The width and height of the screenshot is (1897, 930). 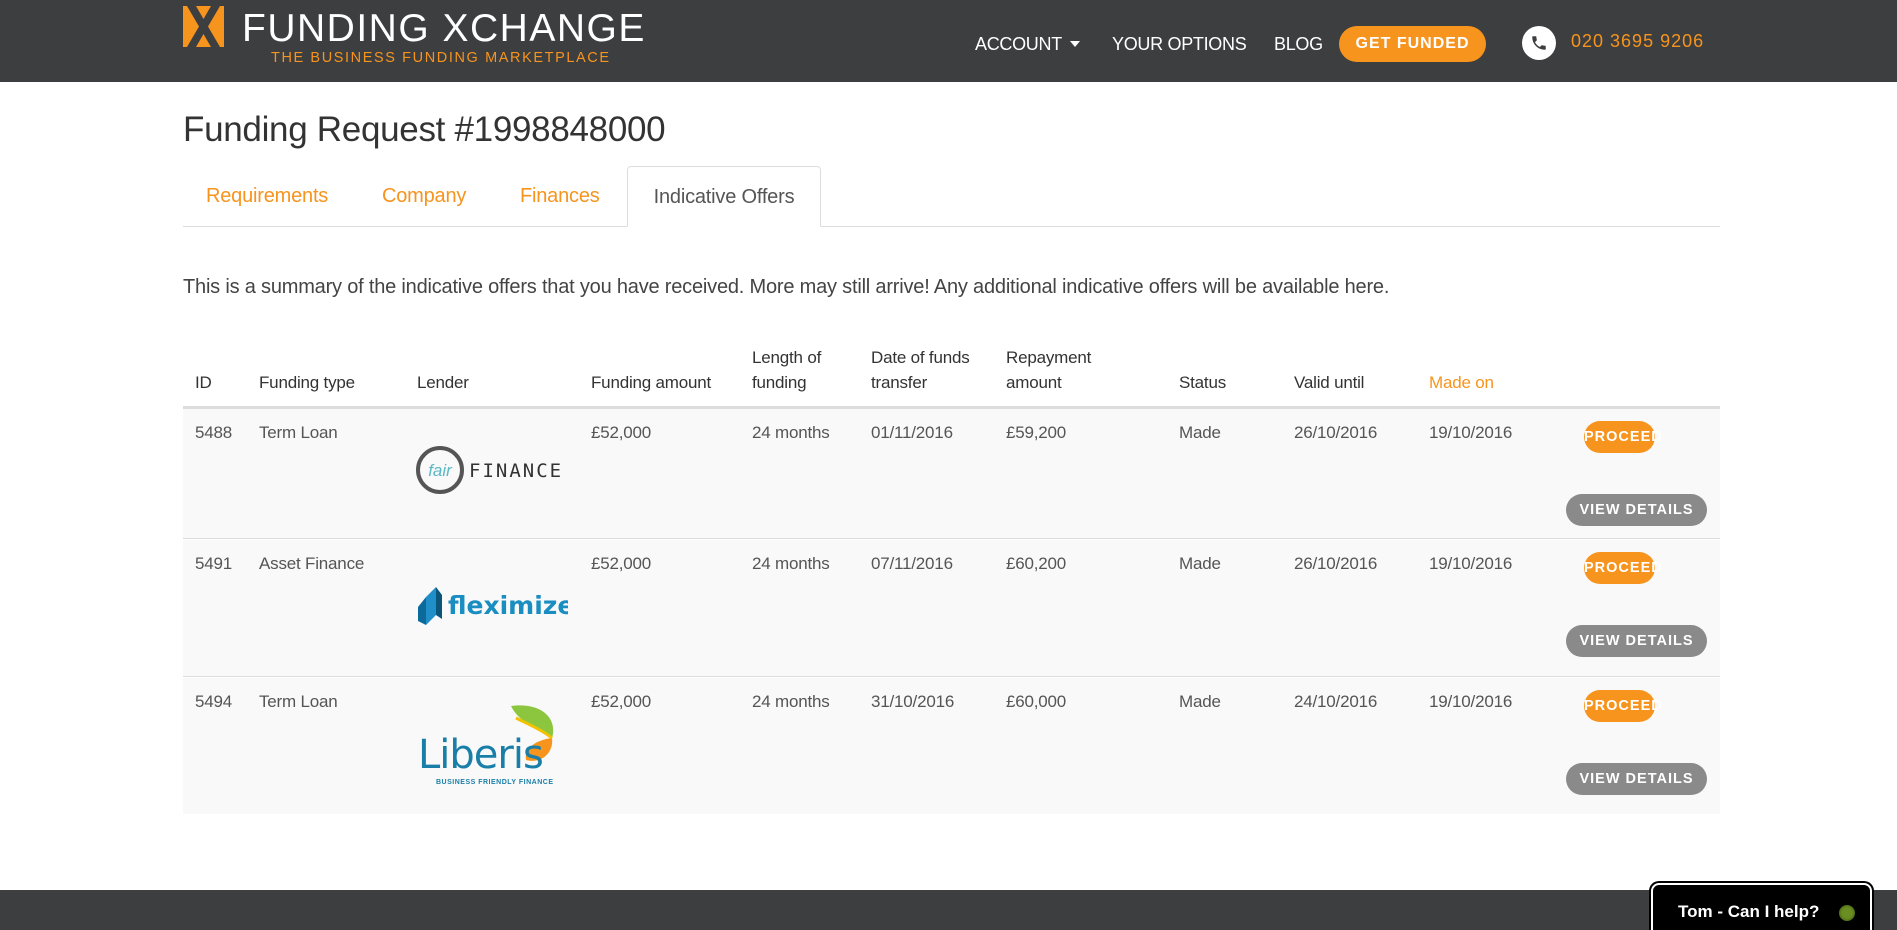 I want to click on nav-account-dropdown: ACCOUNT, so click(x=1027, y=44).